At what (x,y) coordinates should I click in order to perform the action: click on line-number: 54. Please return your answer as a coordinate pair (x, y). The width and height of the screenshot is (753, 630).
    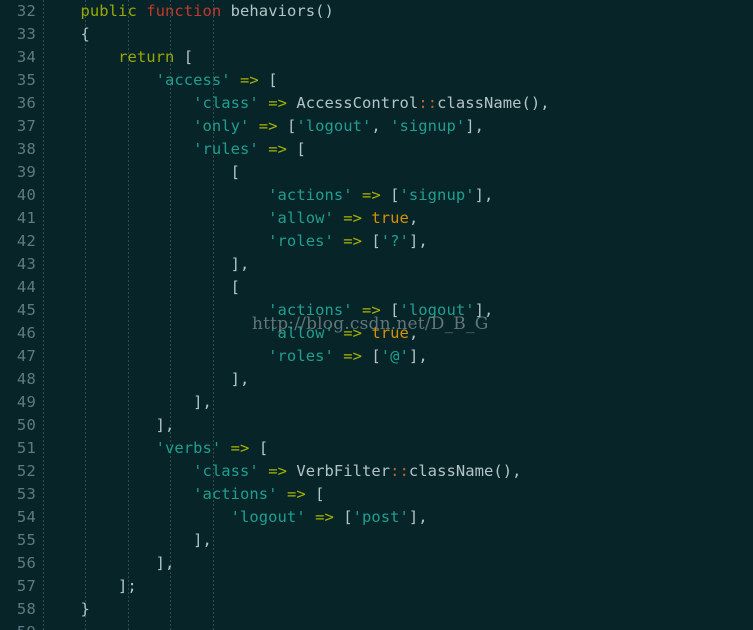
    Looking at the image, I should click on (26, 517).